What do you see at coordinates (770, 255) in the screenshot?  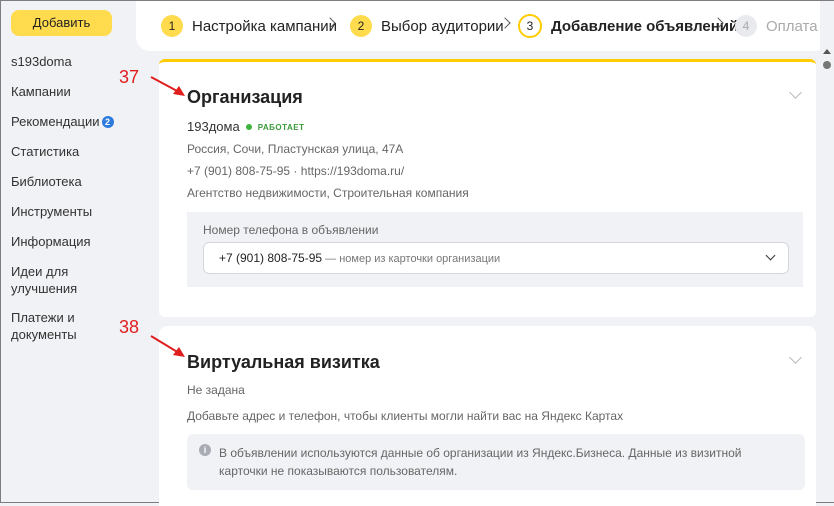 I see `chevron-down-icon` at bounding box center [770, 255].